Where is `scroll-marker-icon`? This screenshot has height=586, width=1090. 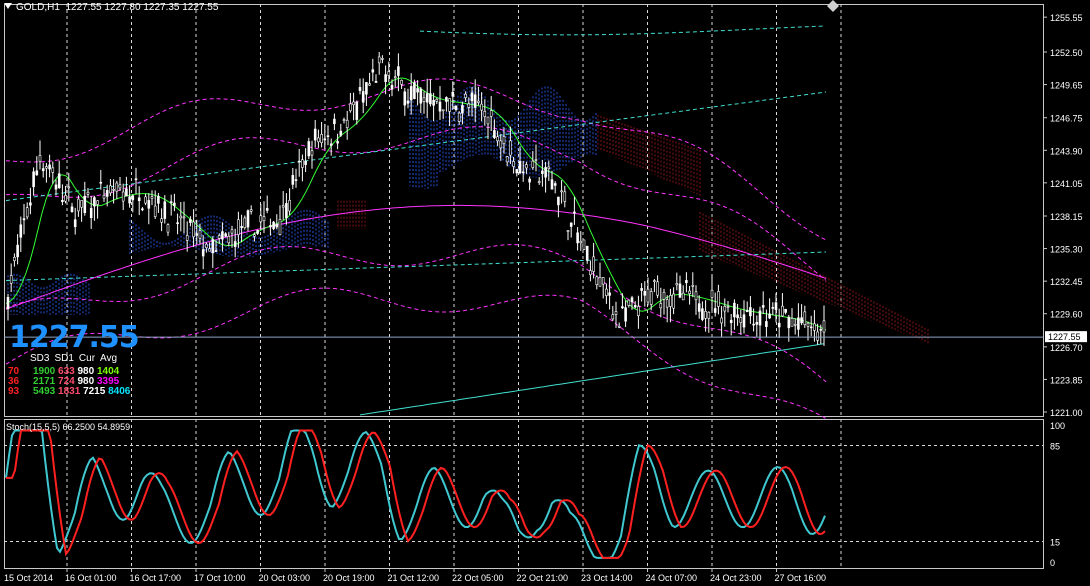 scroll-marker-icon is located at coordinates (833, 6).